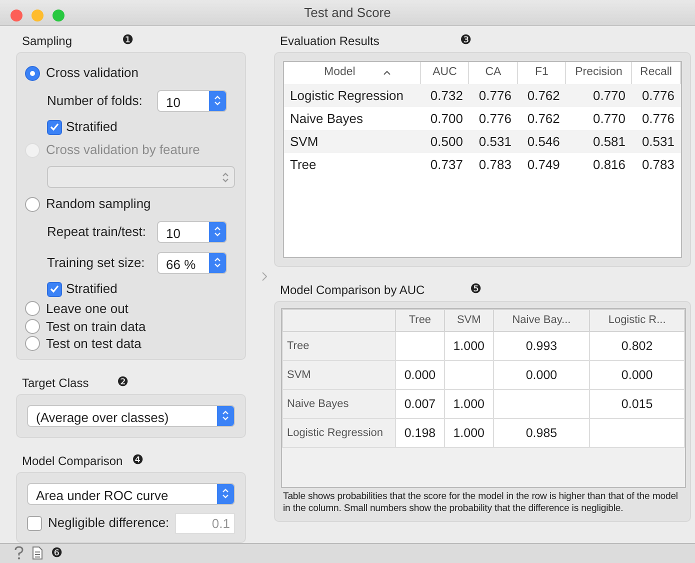 The width and height of the screenshot is (695, 563). Describe the element at coordinates (339, 375) in the screenshot. I see `row-header: SVM` at that location.